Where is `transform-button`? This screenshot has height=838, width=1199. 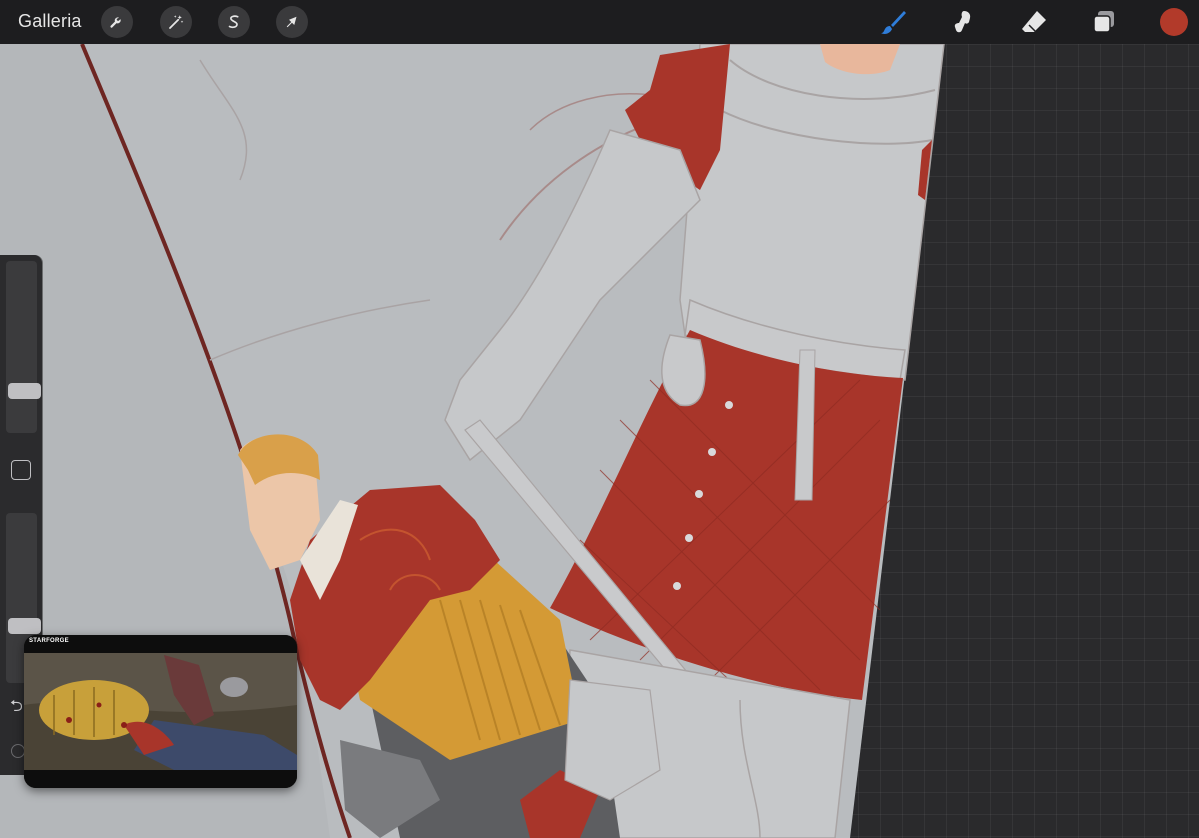 transform-button is located at coordinates (292, 22).